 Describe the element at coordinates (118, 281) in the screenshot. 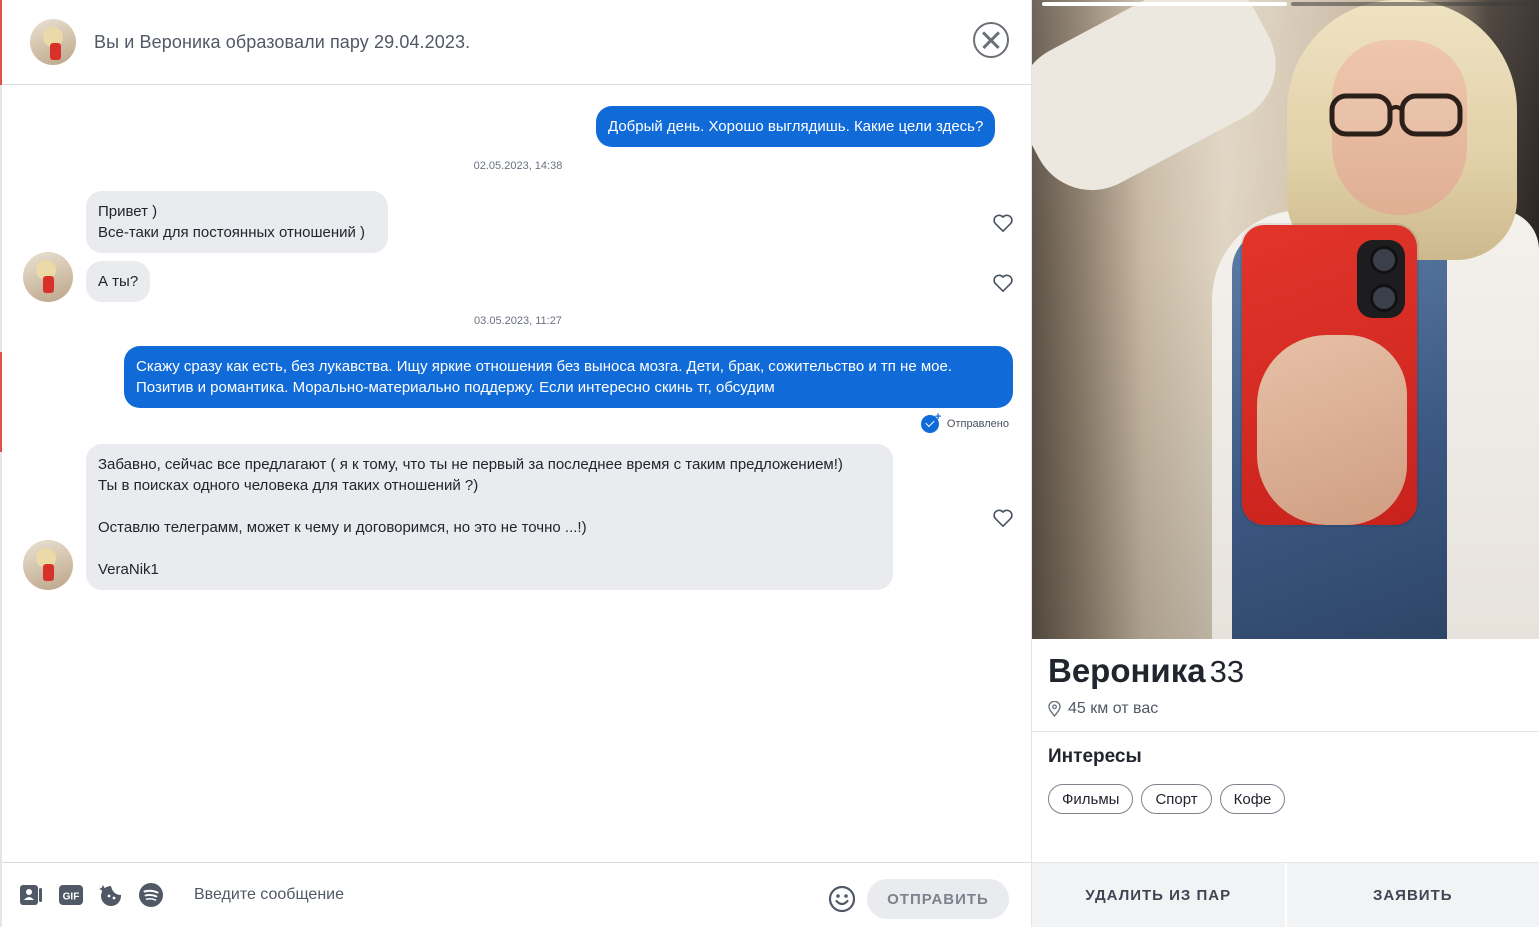

I see `incoming-message: А ты?` at that location.